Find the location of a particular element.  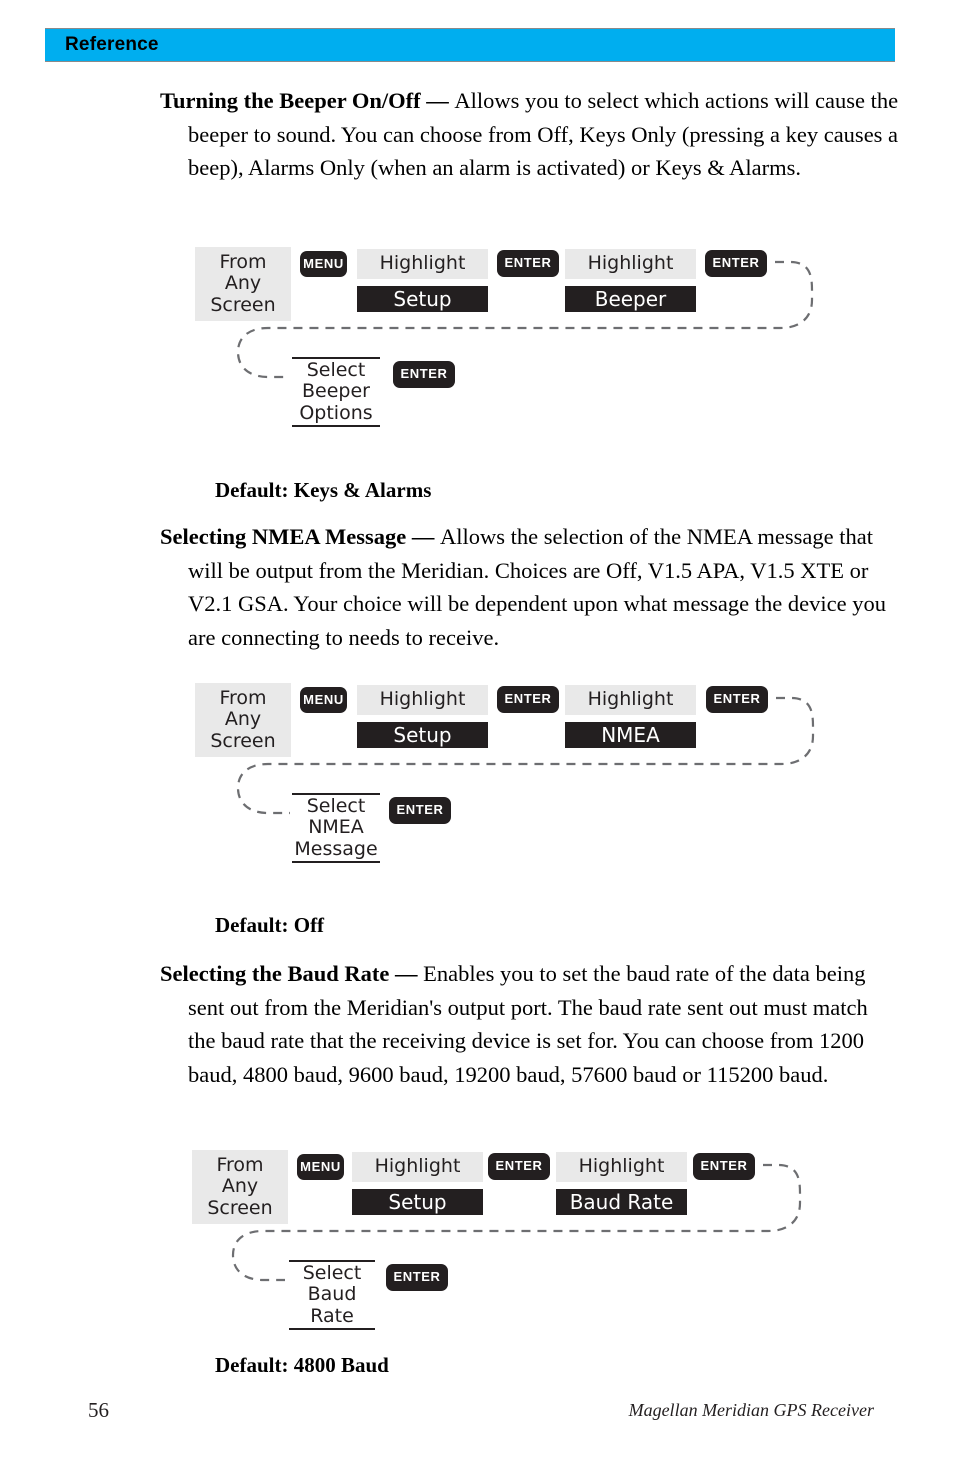

select-box-baud: Select Baud Rate is located at coordinates (332, 1295).